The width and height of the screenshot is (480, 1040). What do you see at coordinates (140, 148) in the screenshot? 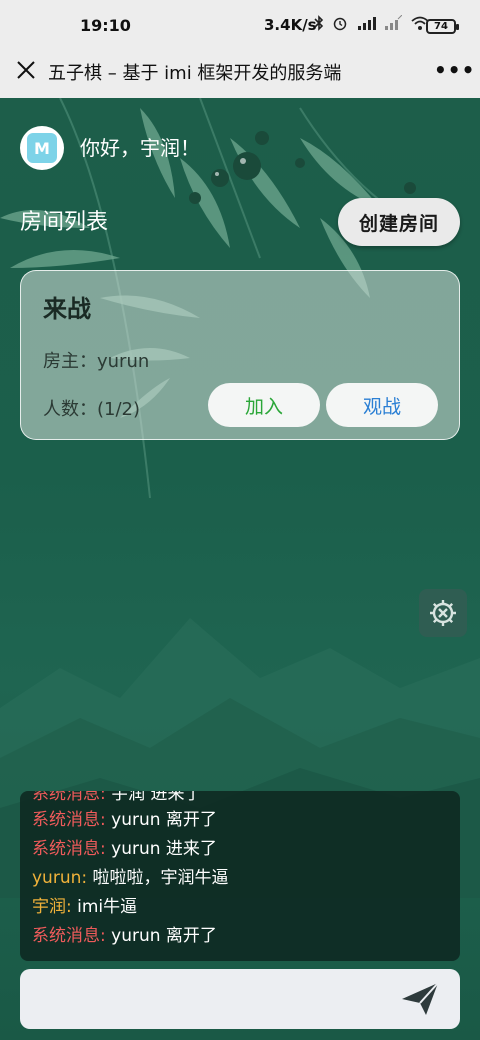
I see `greeting-text: 你好，宇润！` at bounding box center [140, 148].